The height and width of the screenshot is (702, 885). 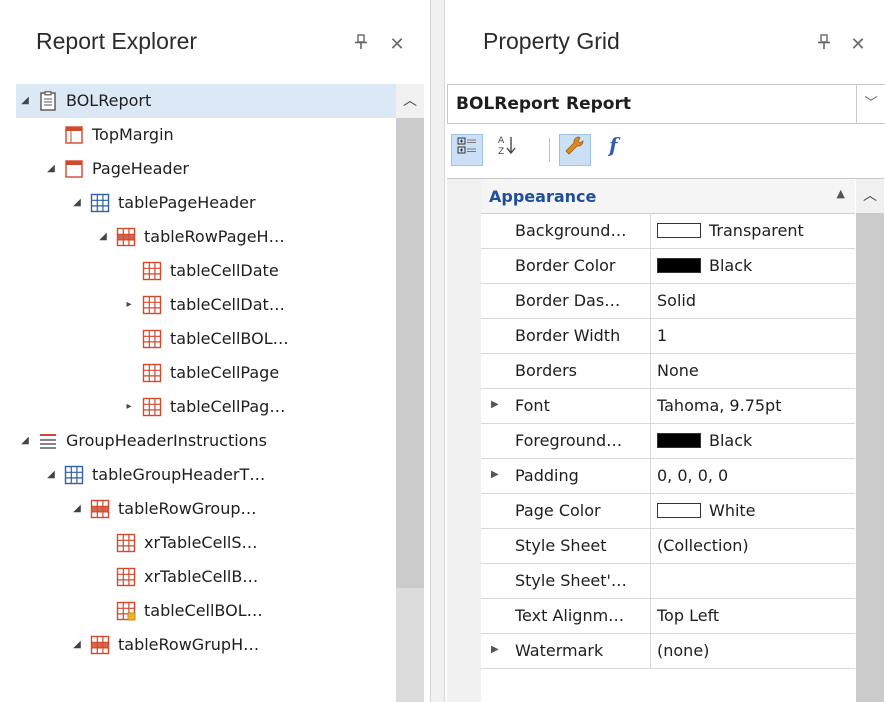 I want to click on tree-item: ◢ PageHeader, so click(x=206, y=169).